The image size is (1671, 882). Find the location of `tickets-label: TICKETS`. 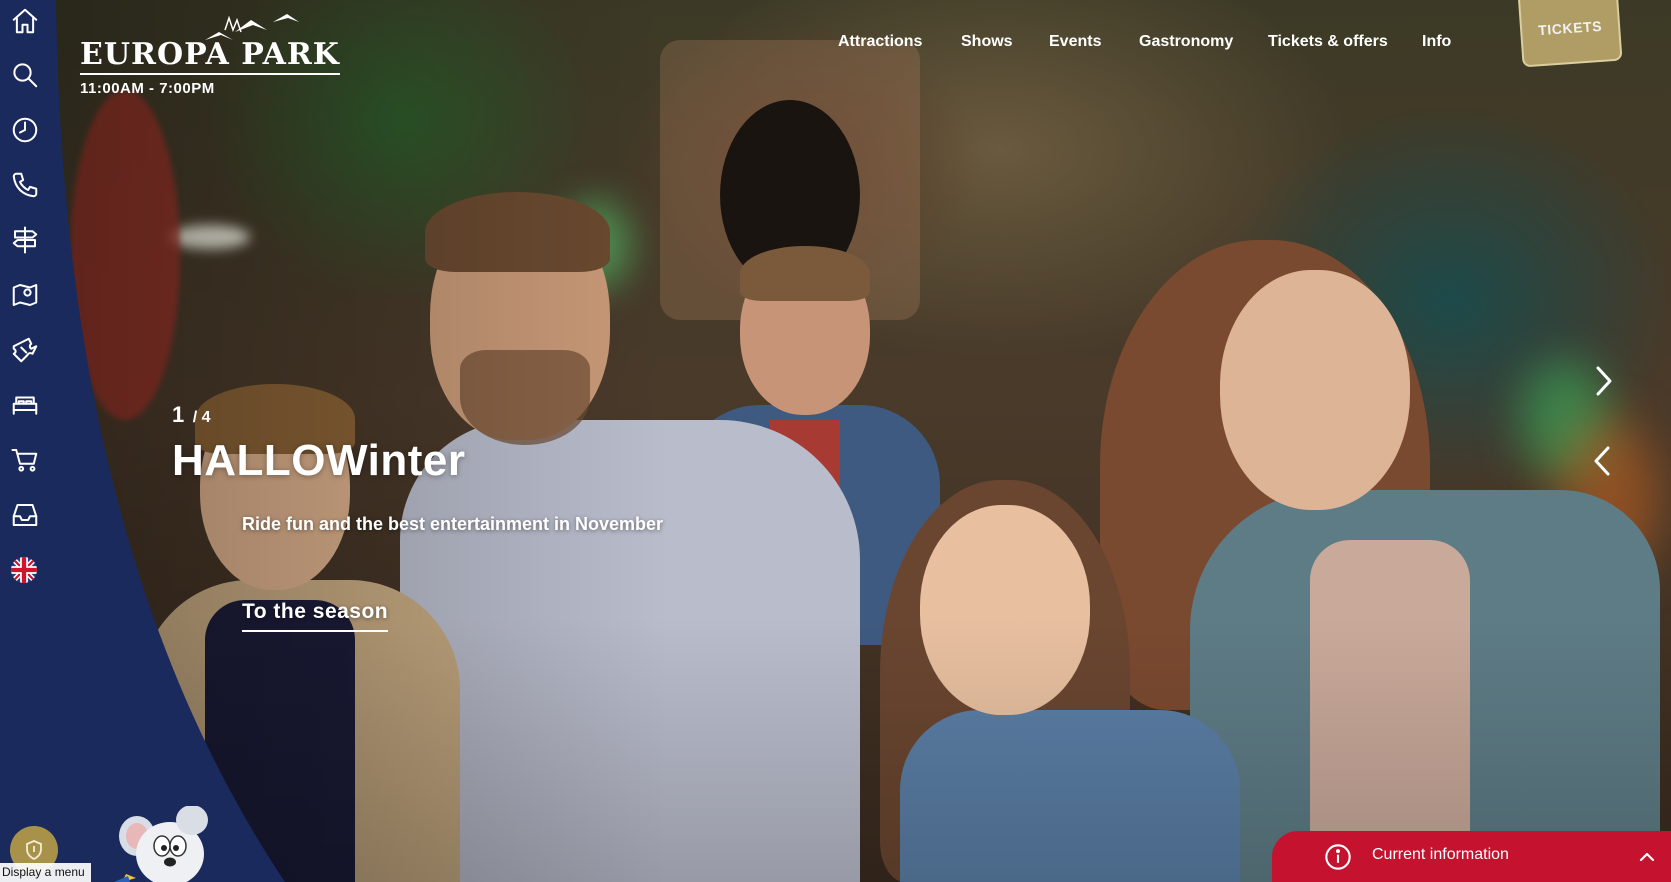

tickets-label: TICKETS is located at coordinates (1570, 28).